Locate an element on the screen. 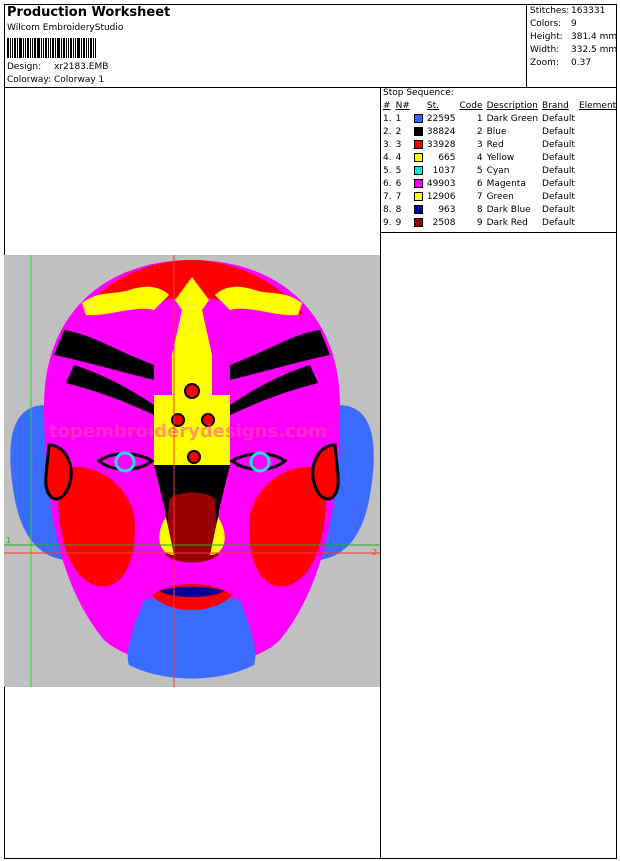  table-row: 7. 7 12906 7 Green Default is located at coordinates (499, 196).